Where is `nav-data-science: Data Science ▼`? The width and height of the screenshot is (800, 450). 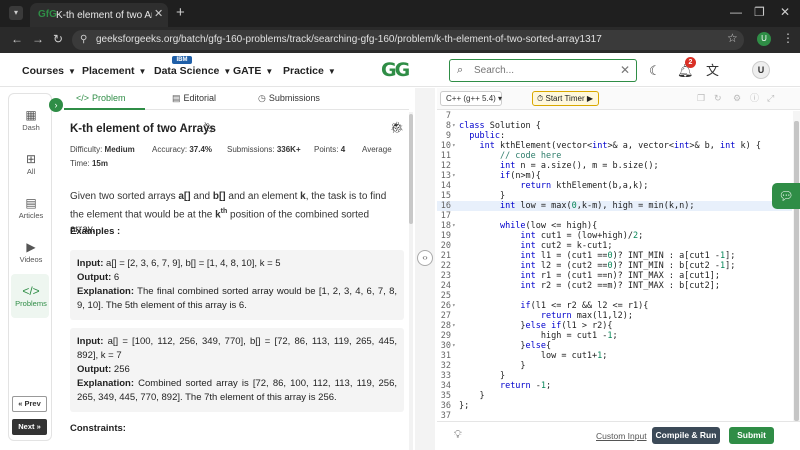 nav-data-science: Data Science ▼ is located at coordinates (192, 71).